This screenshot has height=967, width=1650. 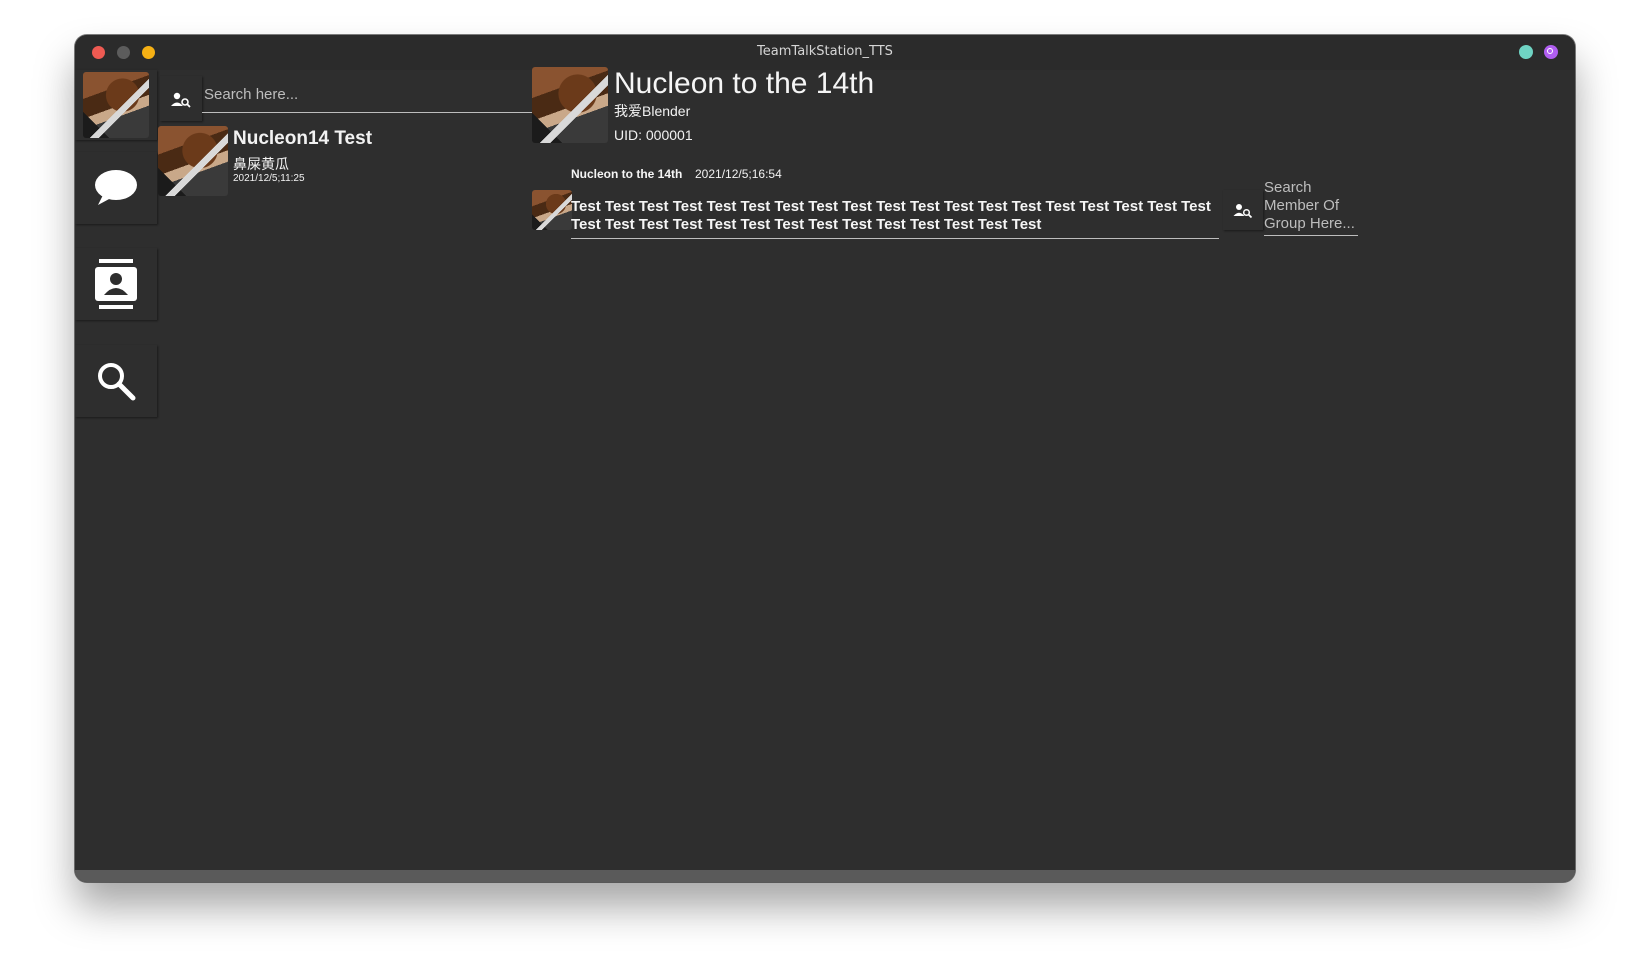 I want to click on horizontal-scrollbar, so click(x=825, y=876).